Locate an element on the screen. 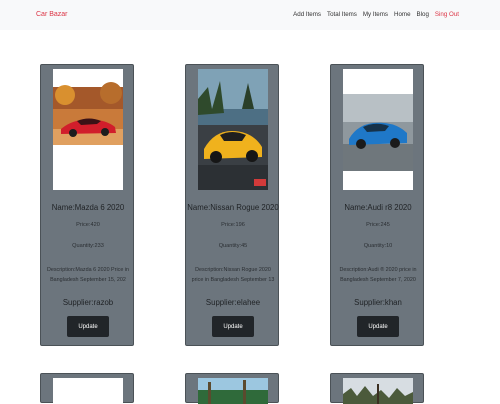 The height and width of the screenshot is (404, 500). car-price: Price:420 is located at coordinates (88, 225).